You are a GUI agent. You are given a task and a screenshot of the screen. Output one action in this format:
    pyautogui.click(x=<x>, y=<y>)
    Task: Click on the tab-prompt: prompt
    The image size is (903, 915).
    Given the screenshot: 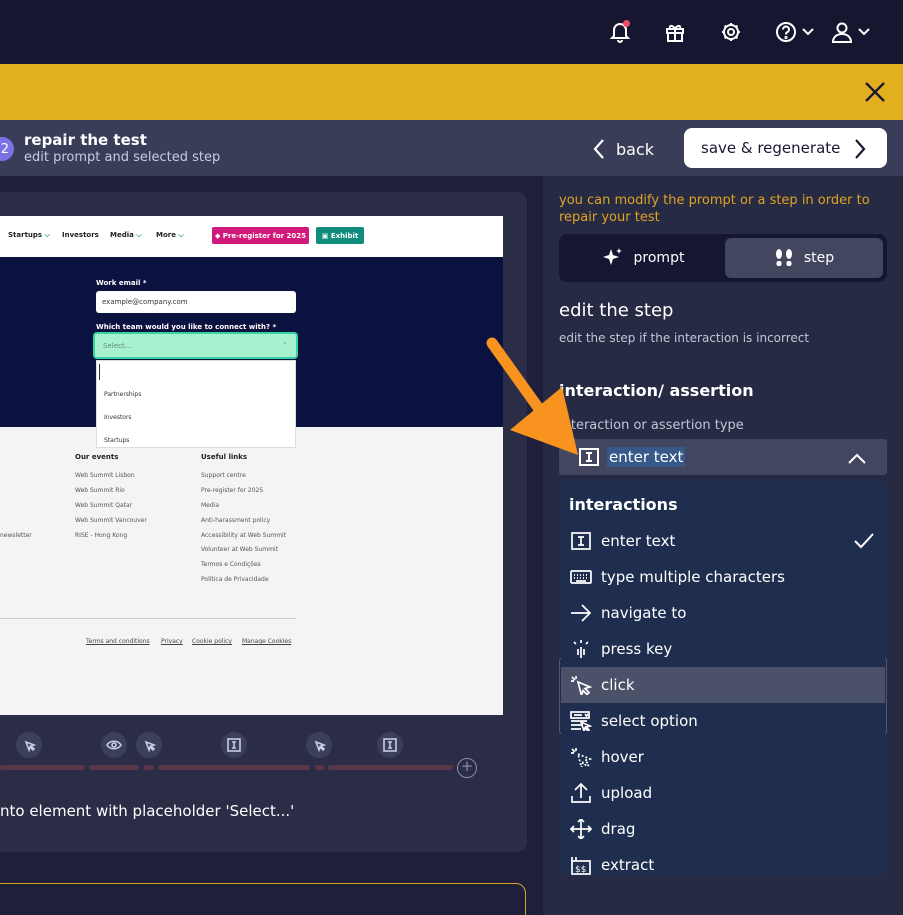 What is the action you would take?
    pyautogui.click(x=643, y=258)
    